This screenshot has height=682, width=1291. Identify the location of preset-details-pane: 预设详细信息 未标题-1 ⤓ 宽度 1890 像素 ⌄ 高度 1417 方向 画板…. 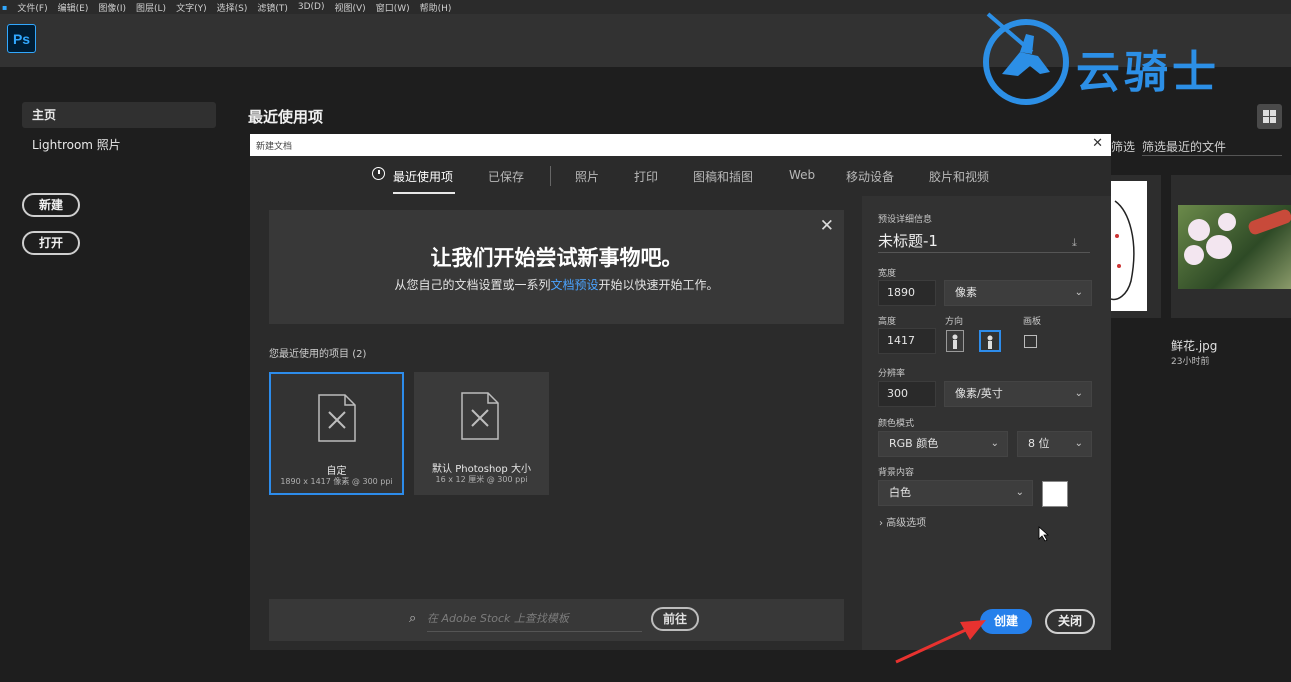
(986, 423).